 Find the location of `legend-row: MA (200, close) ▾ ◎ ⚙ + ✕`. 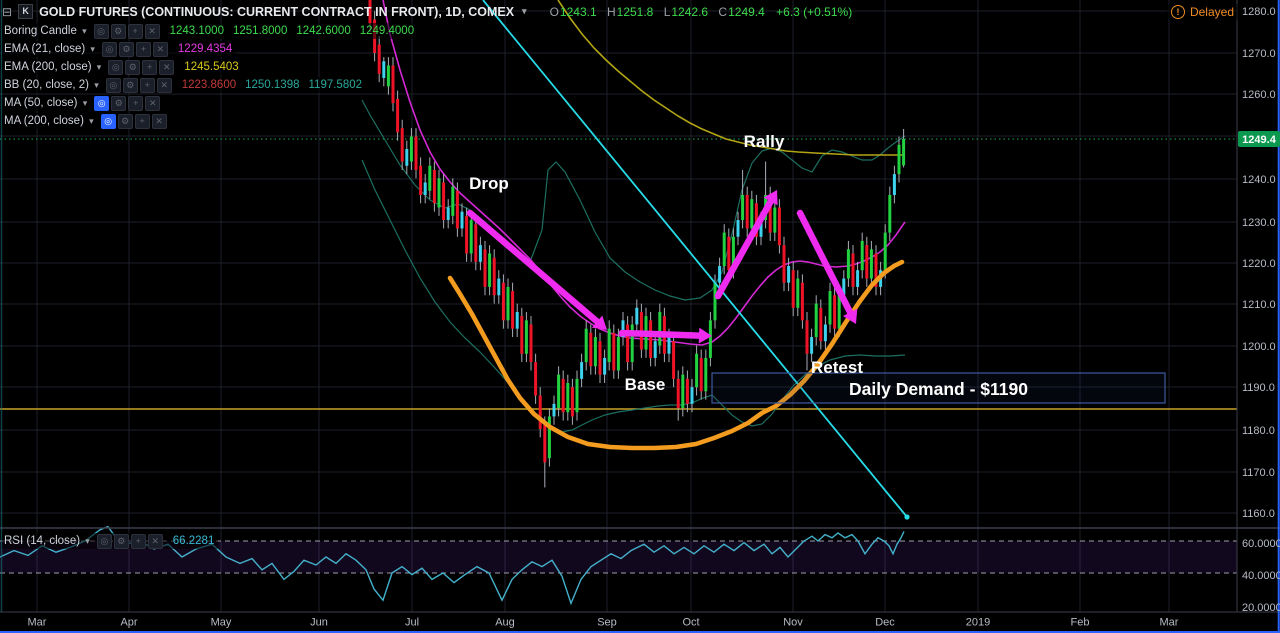

legend-row: MA (200, close) ▾ ◎ ⚙ + ✕ is located at coordinates (86, 121).